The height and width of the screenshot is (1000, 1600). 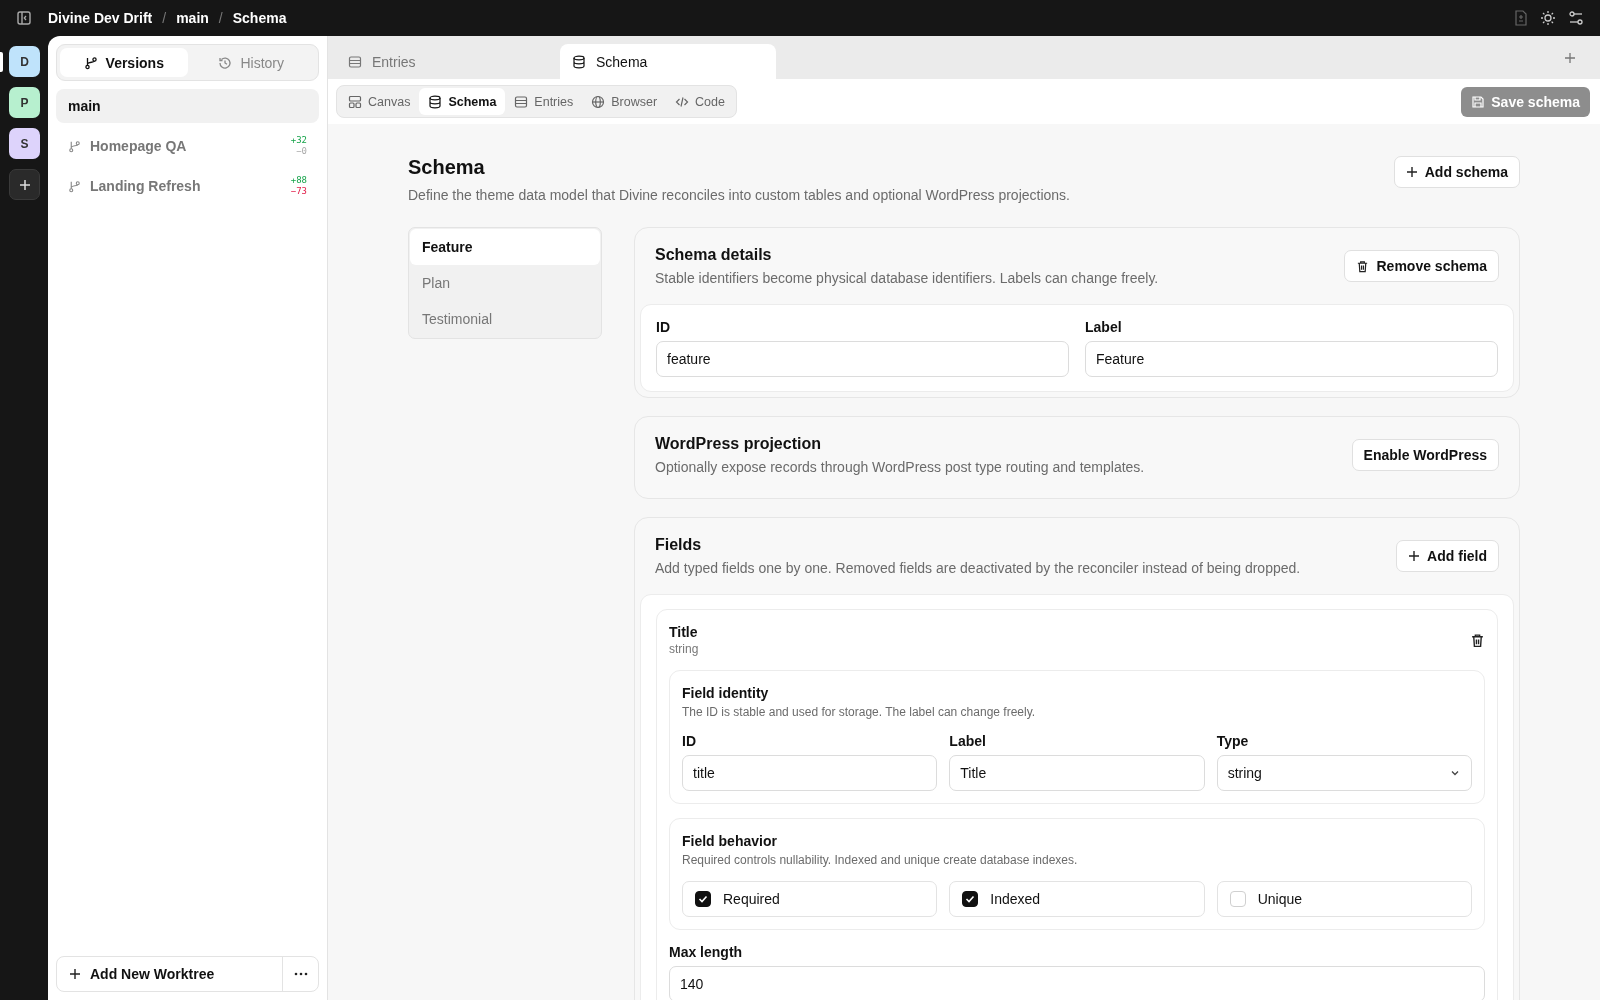 I want to click on add-field-button: Add field, so click(x=1447, y=556).